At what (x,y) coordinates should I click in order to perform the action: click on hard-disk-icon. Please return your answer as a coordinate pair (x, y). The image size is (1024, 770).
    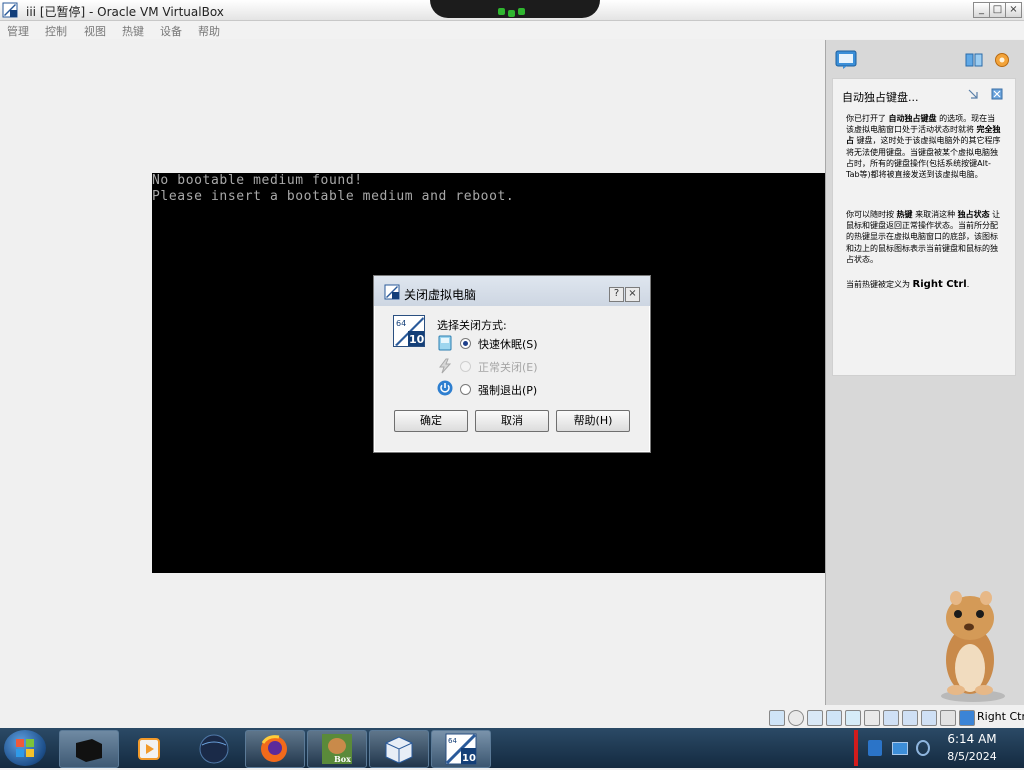
    Looking at the image, I should click on (777, 718).